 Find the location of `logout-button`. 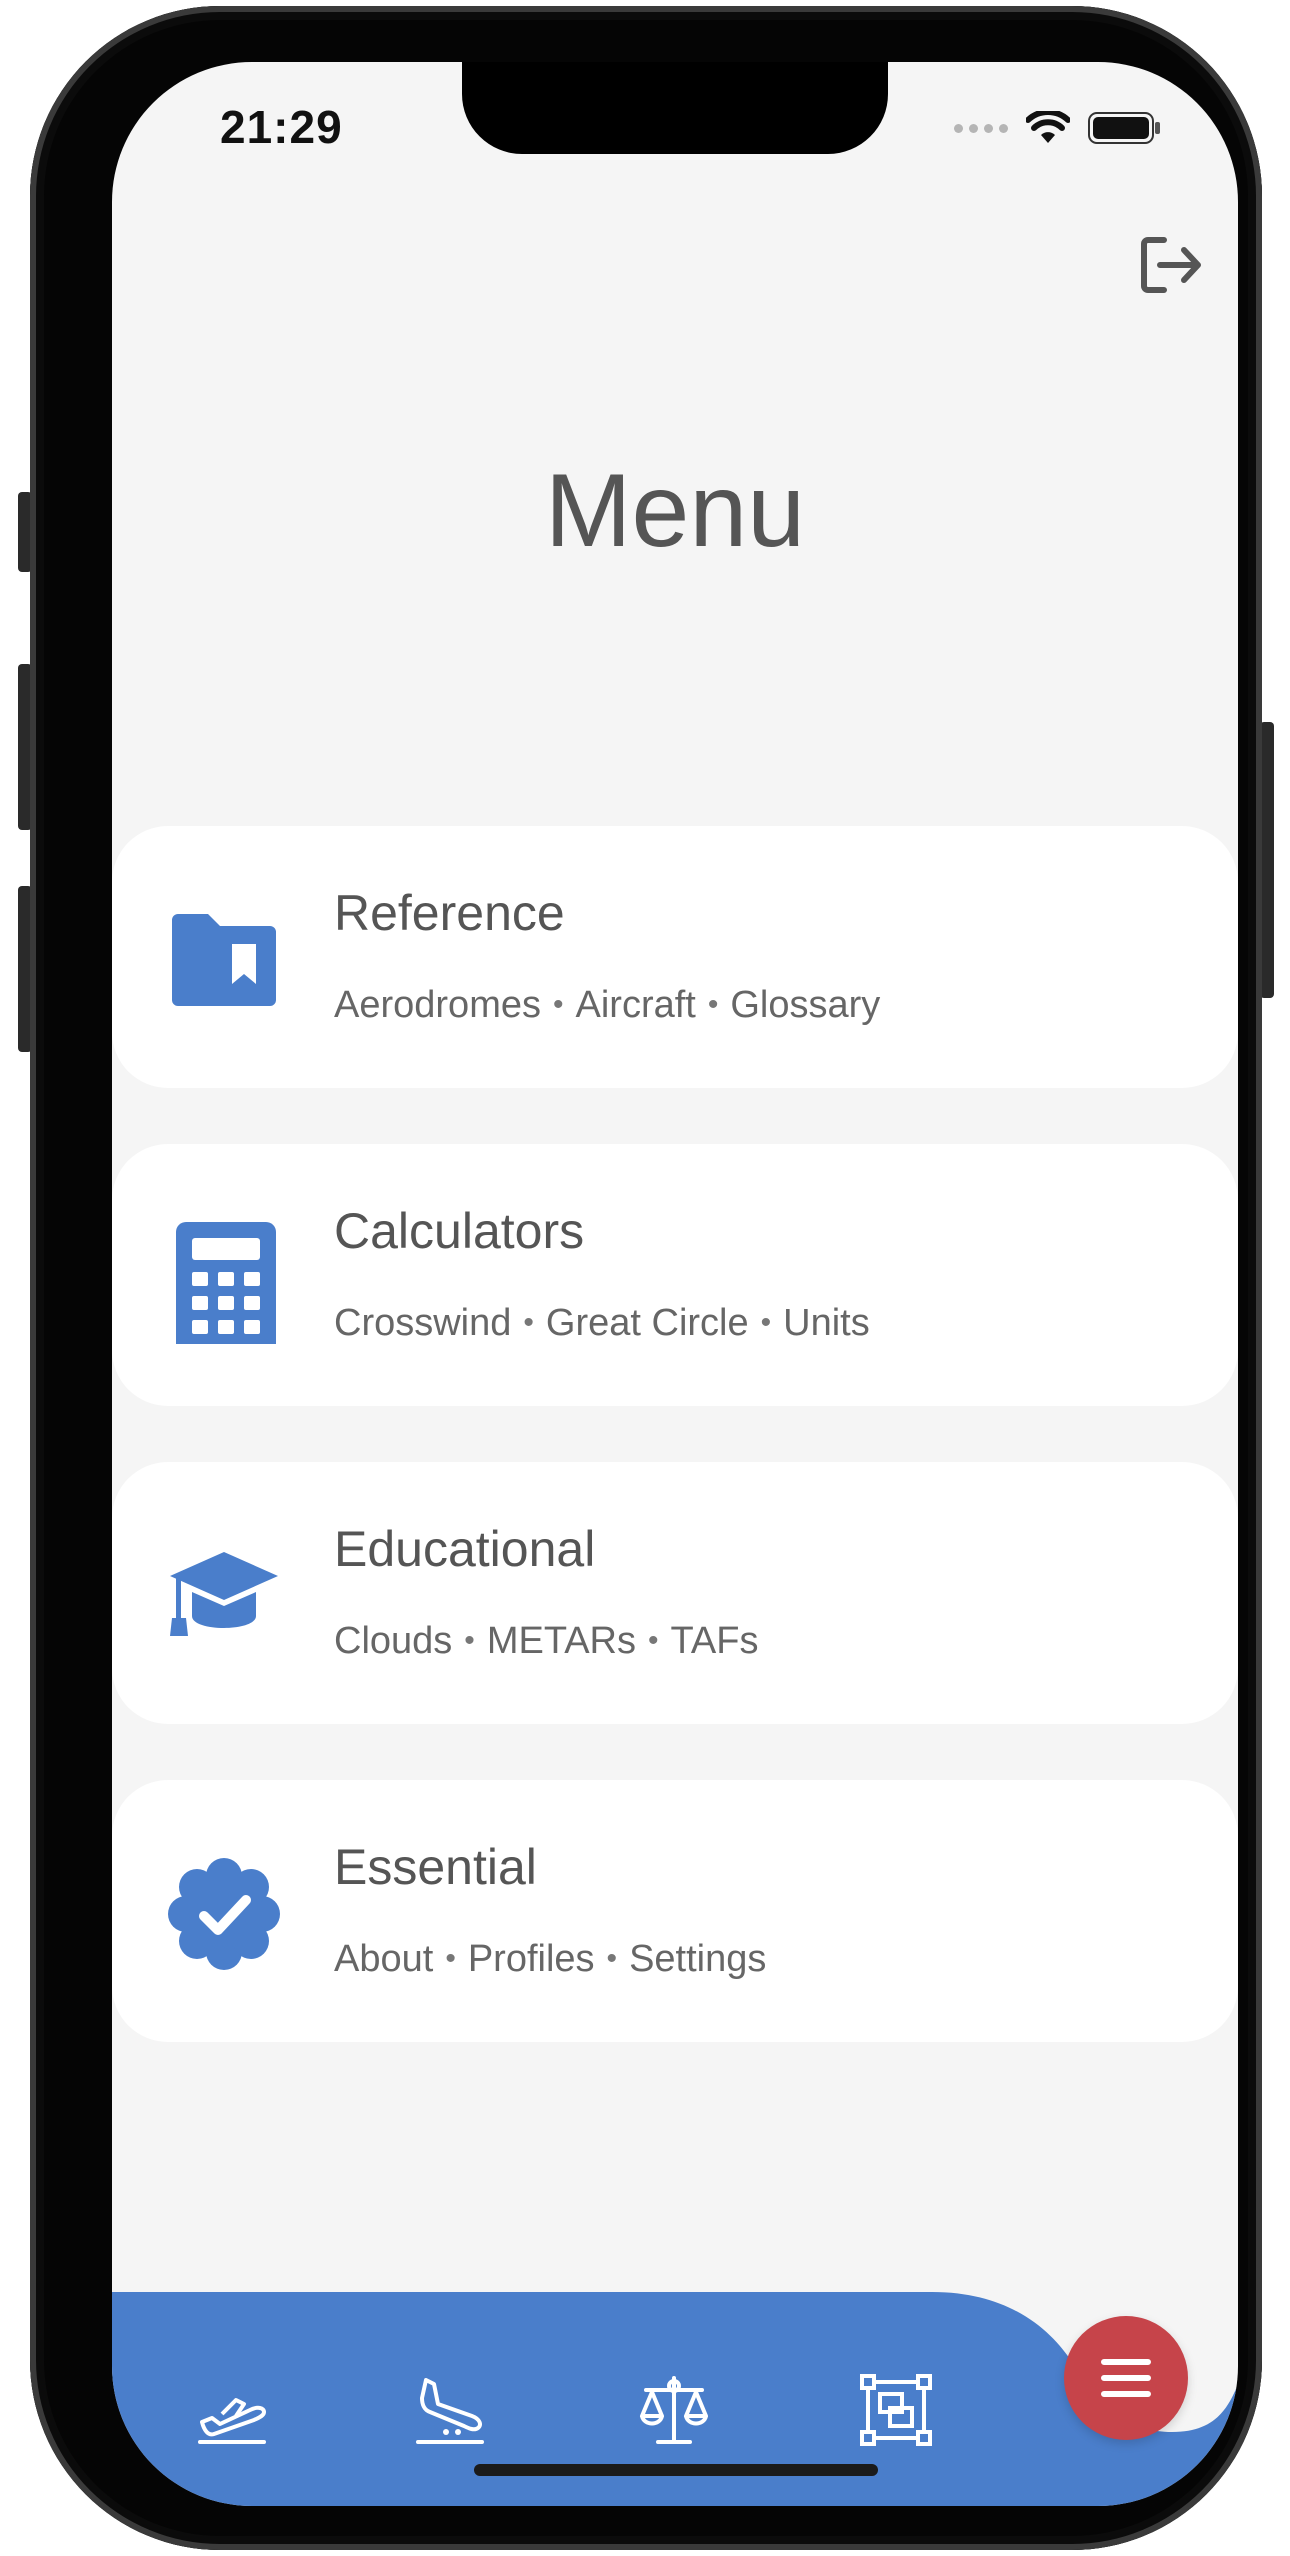

logout-button is located at coordinates (1171, 265).